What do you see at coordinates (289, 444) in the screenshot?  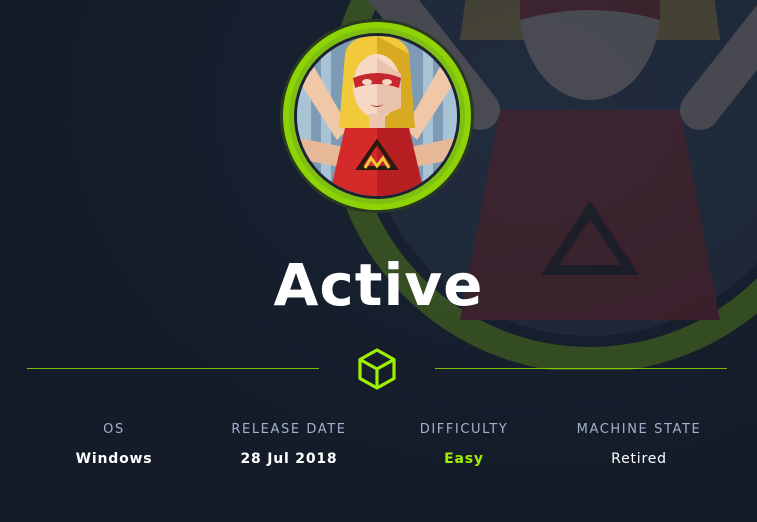 I see `info-release-date: RELEASE DATE 28 Jul 2018` at bounding box center [289, 444].